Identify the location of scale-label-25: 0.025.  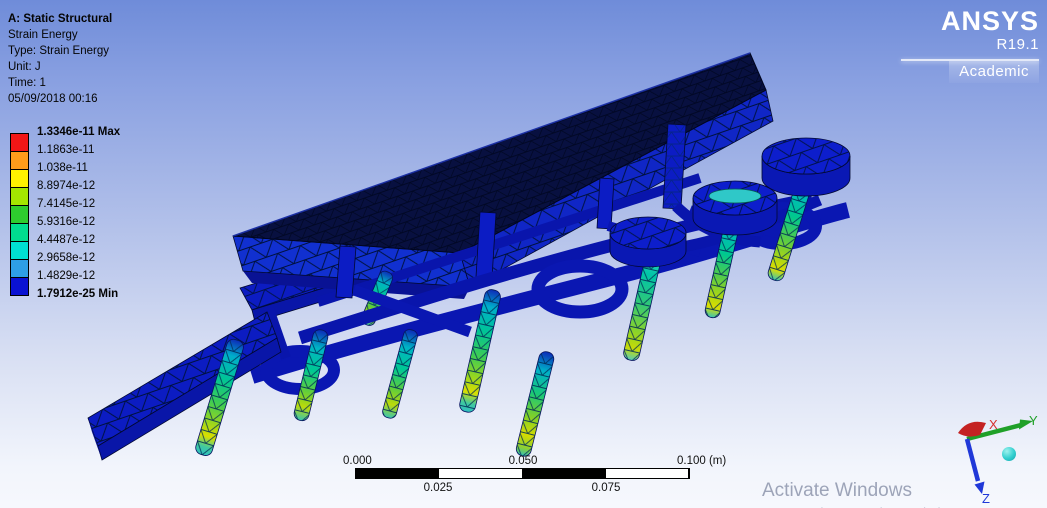
(438, 488).